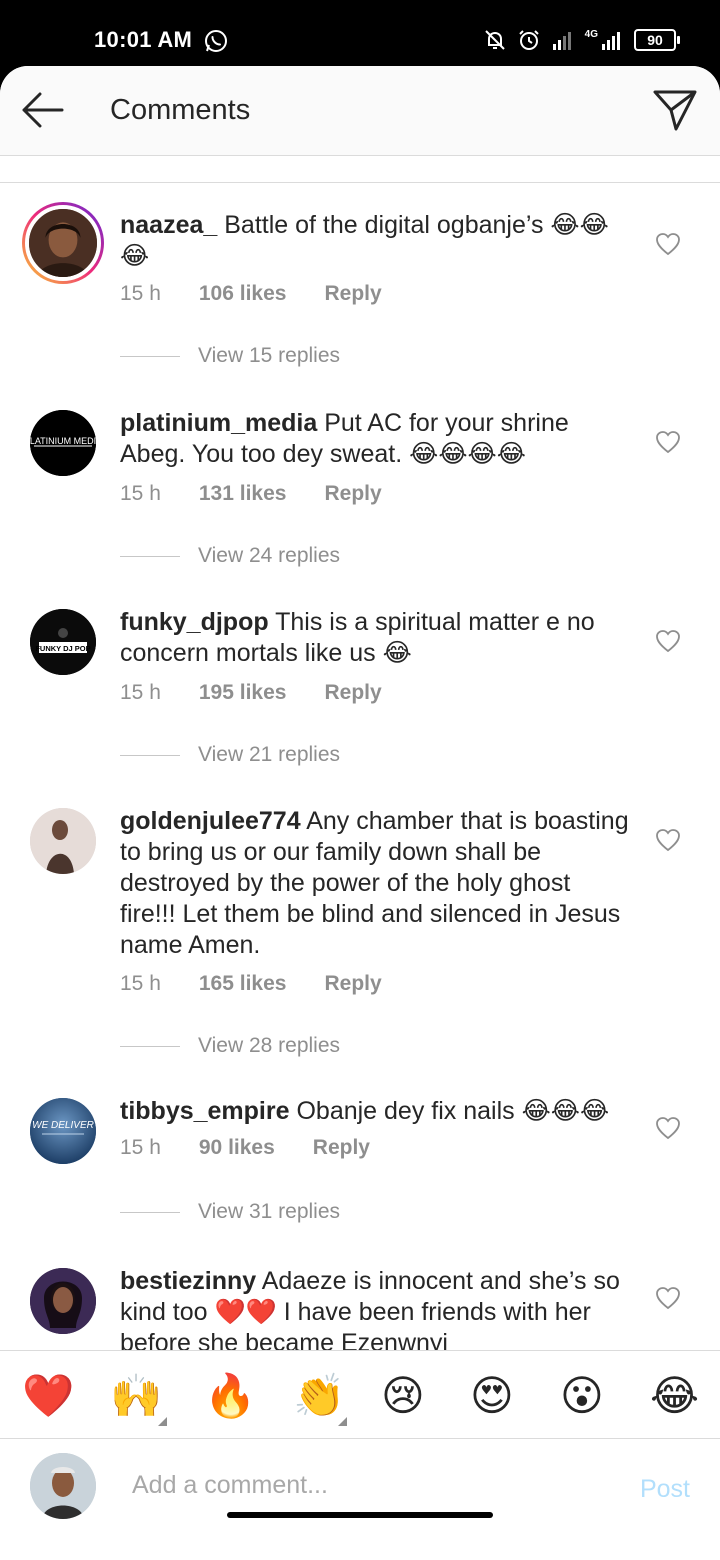 This screenshot has height=1560, width=720. What do you see at coordinates (665, 1489) in the screenshot?
I see `post-button: Post` at bounding box center [665, 1489].